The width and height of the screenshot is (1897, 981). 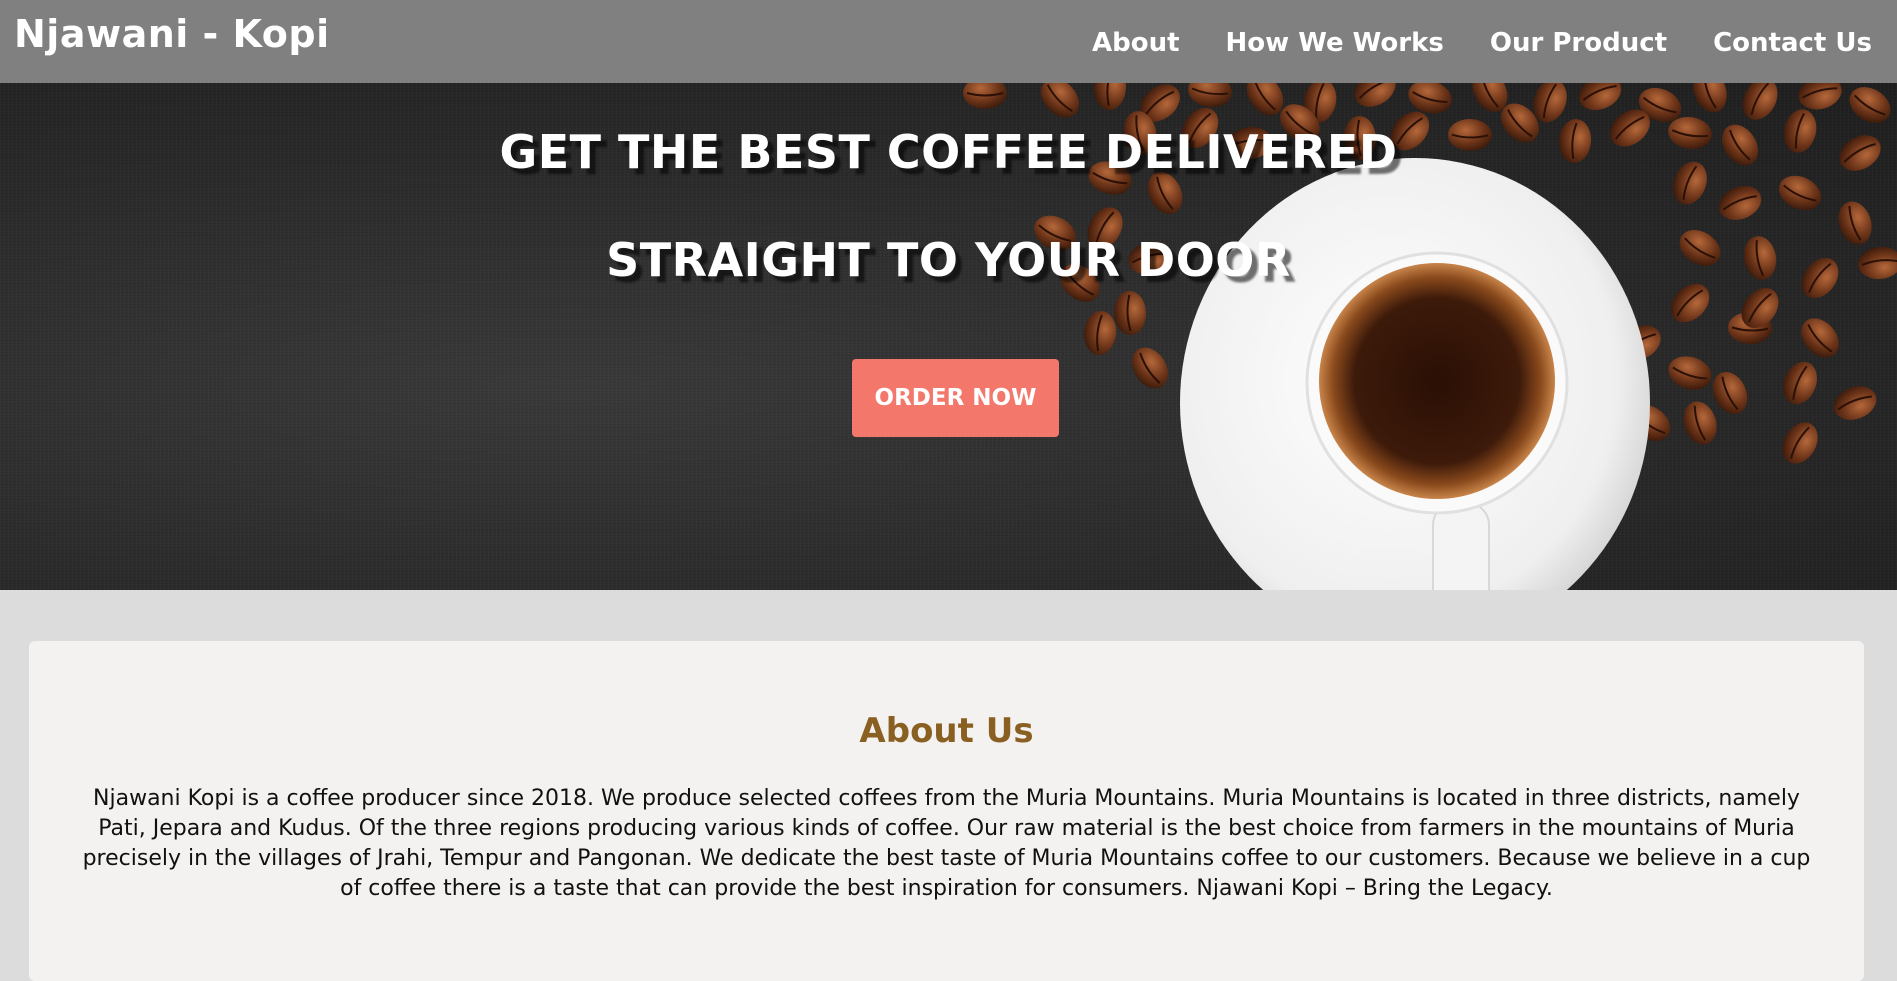 I want to click on nav-link-about: About, so click(x=1136, y=43).